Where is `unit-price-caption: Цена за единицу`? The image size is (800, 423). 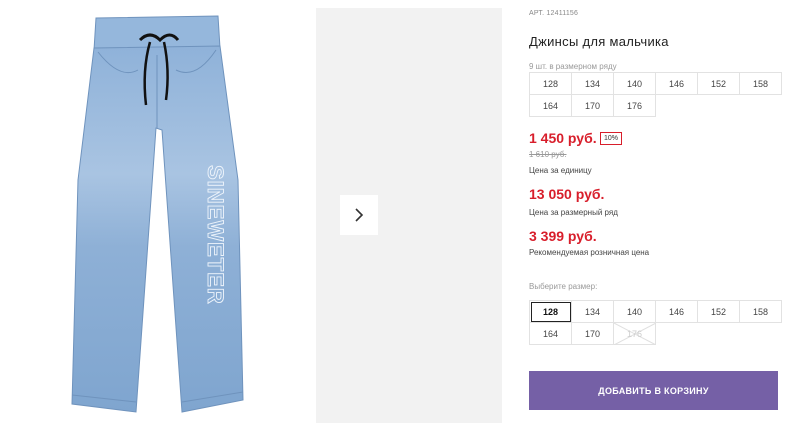 unit-price-caption: Цена за единицу is located at coordinates (560, 170).